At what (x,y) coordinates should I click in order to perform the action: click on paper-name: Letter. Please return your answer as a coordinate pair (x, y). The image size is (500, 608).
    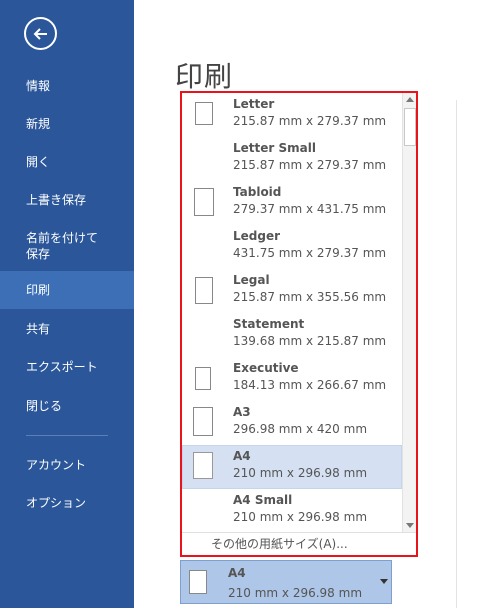
    Looking at the image, I should click on (254, 104).